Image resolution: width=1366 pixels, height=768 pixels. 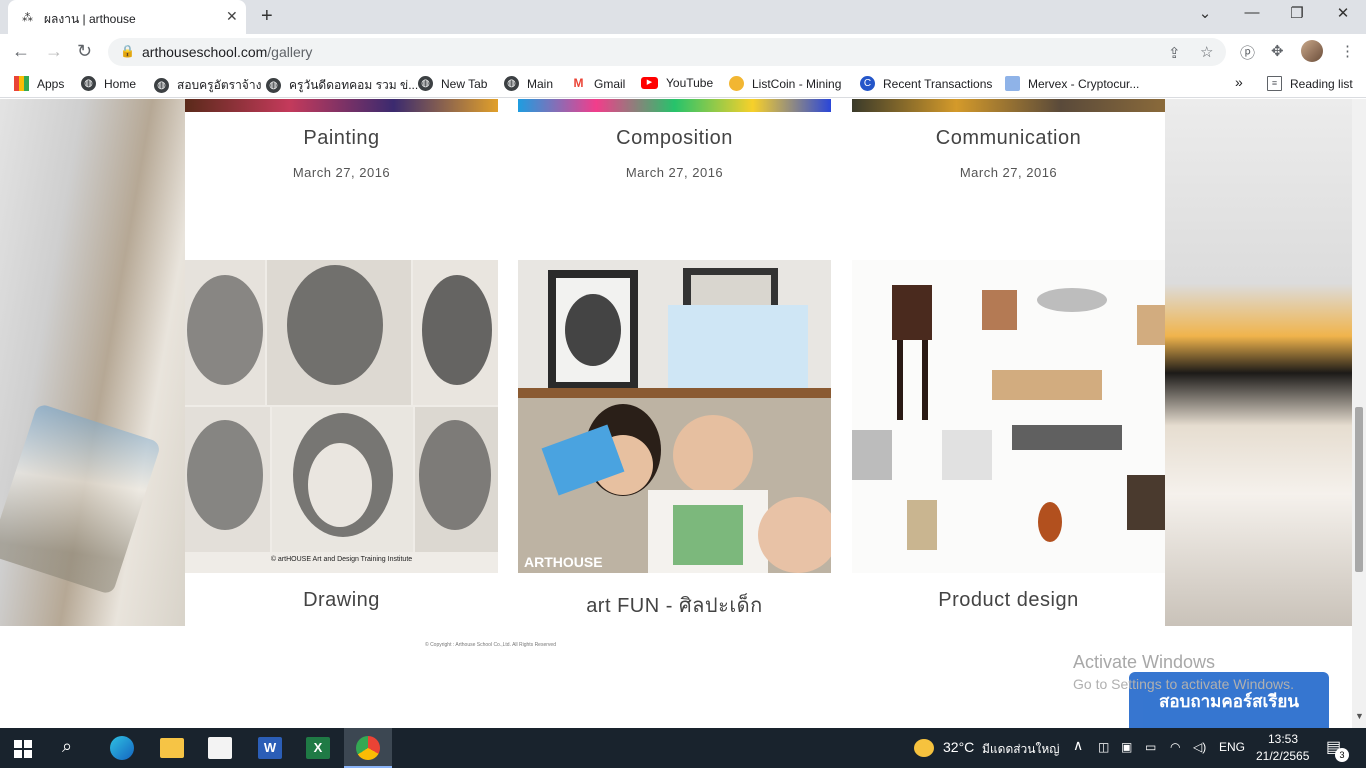 What do you see at coordinates (578, 83) in the screenshot?
I see `gmail-icon: M` at bounding box center [578, 83].